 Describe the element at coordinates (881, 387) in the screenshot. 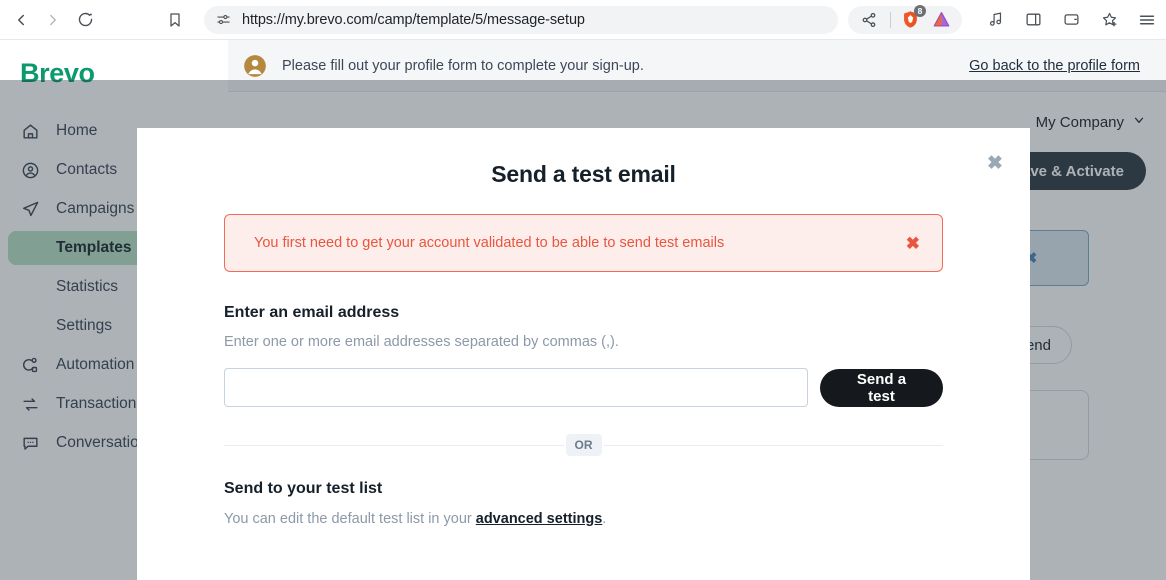

I see `send-a-test-button: Send a test` at that location.